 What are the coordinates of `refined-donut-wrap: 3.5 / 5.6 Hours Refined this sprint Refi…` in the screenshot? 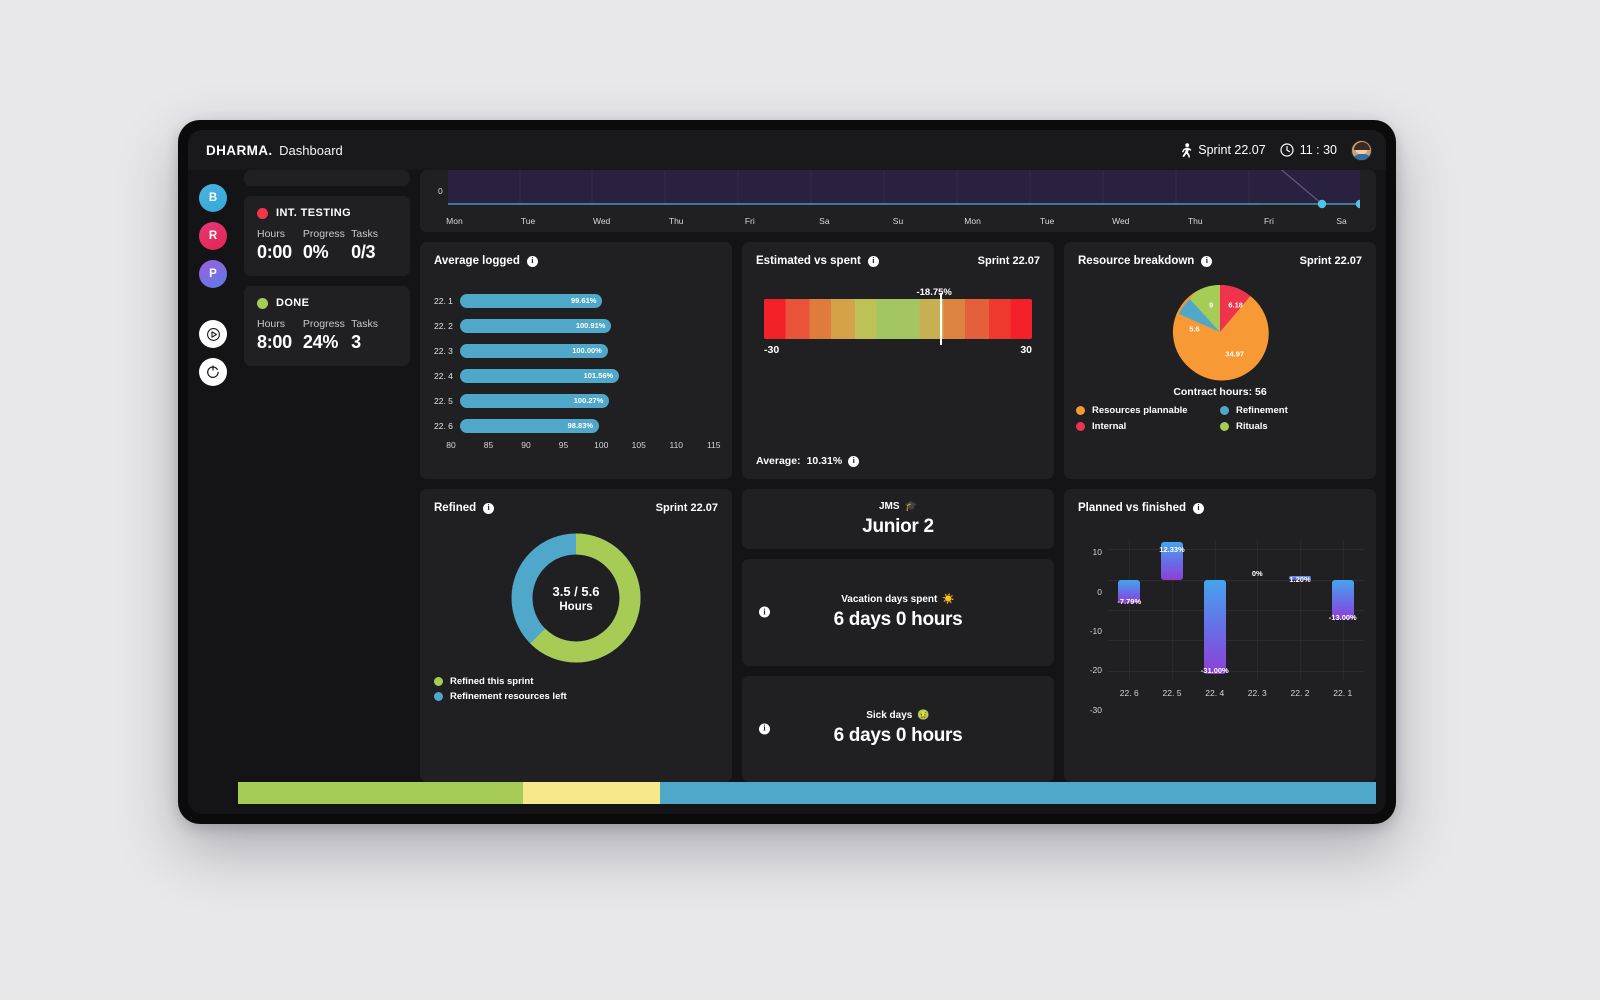 It's located at (576, 615).